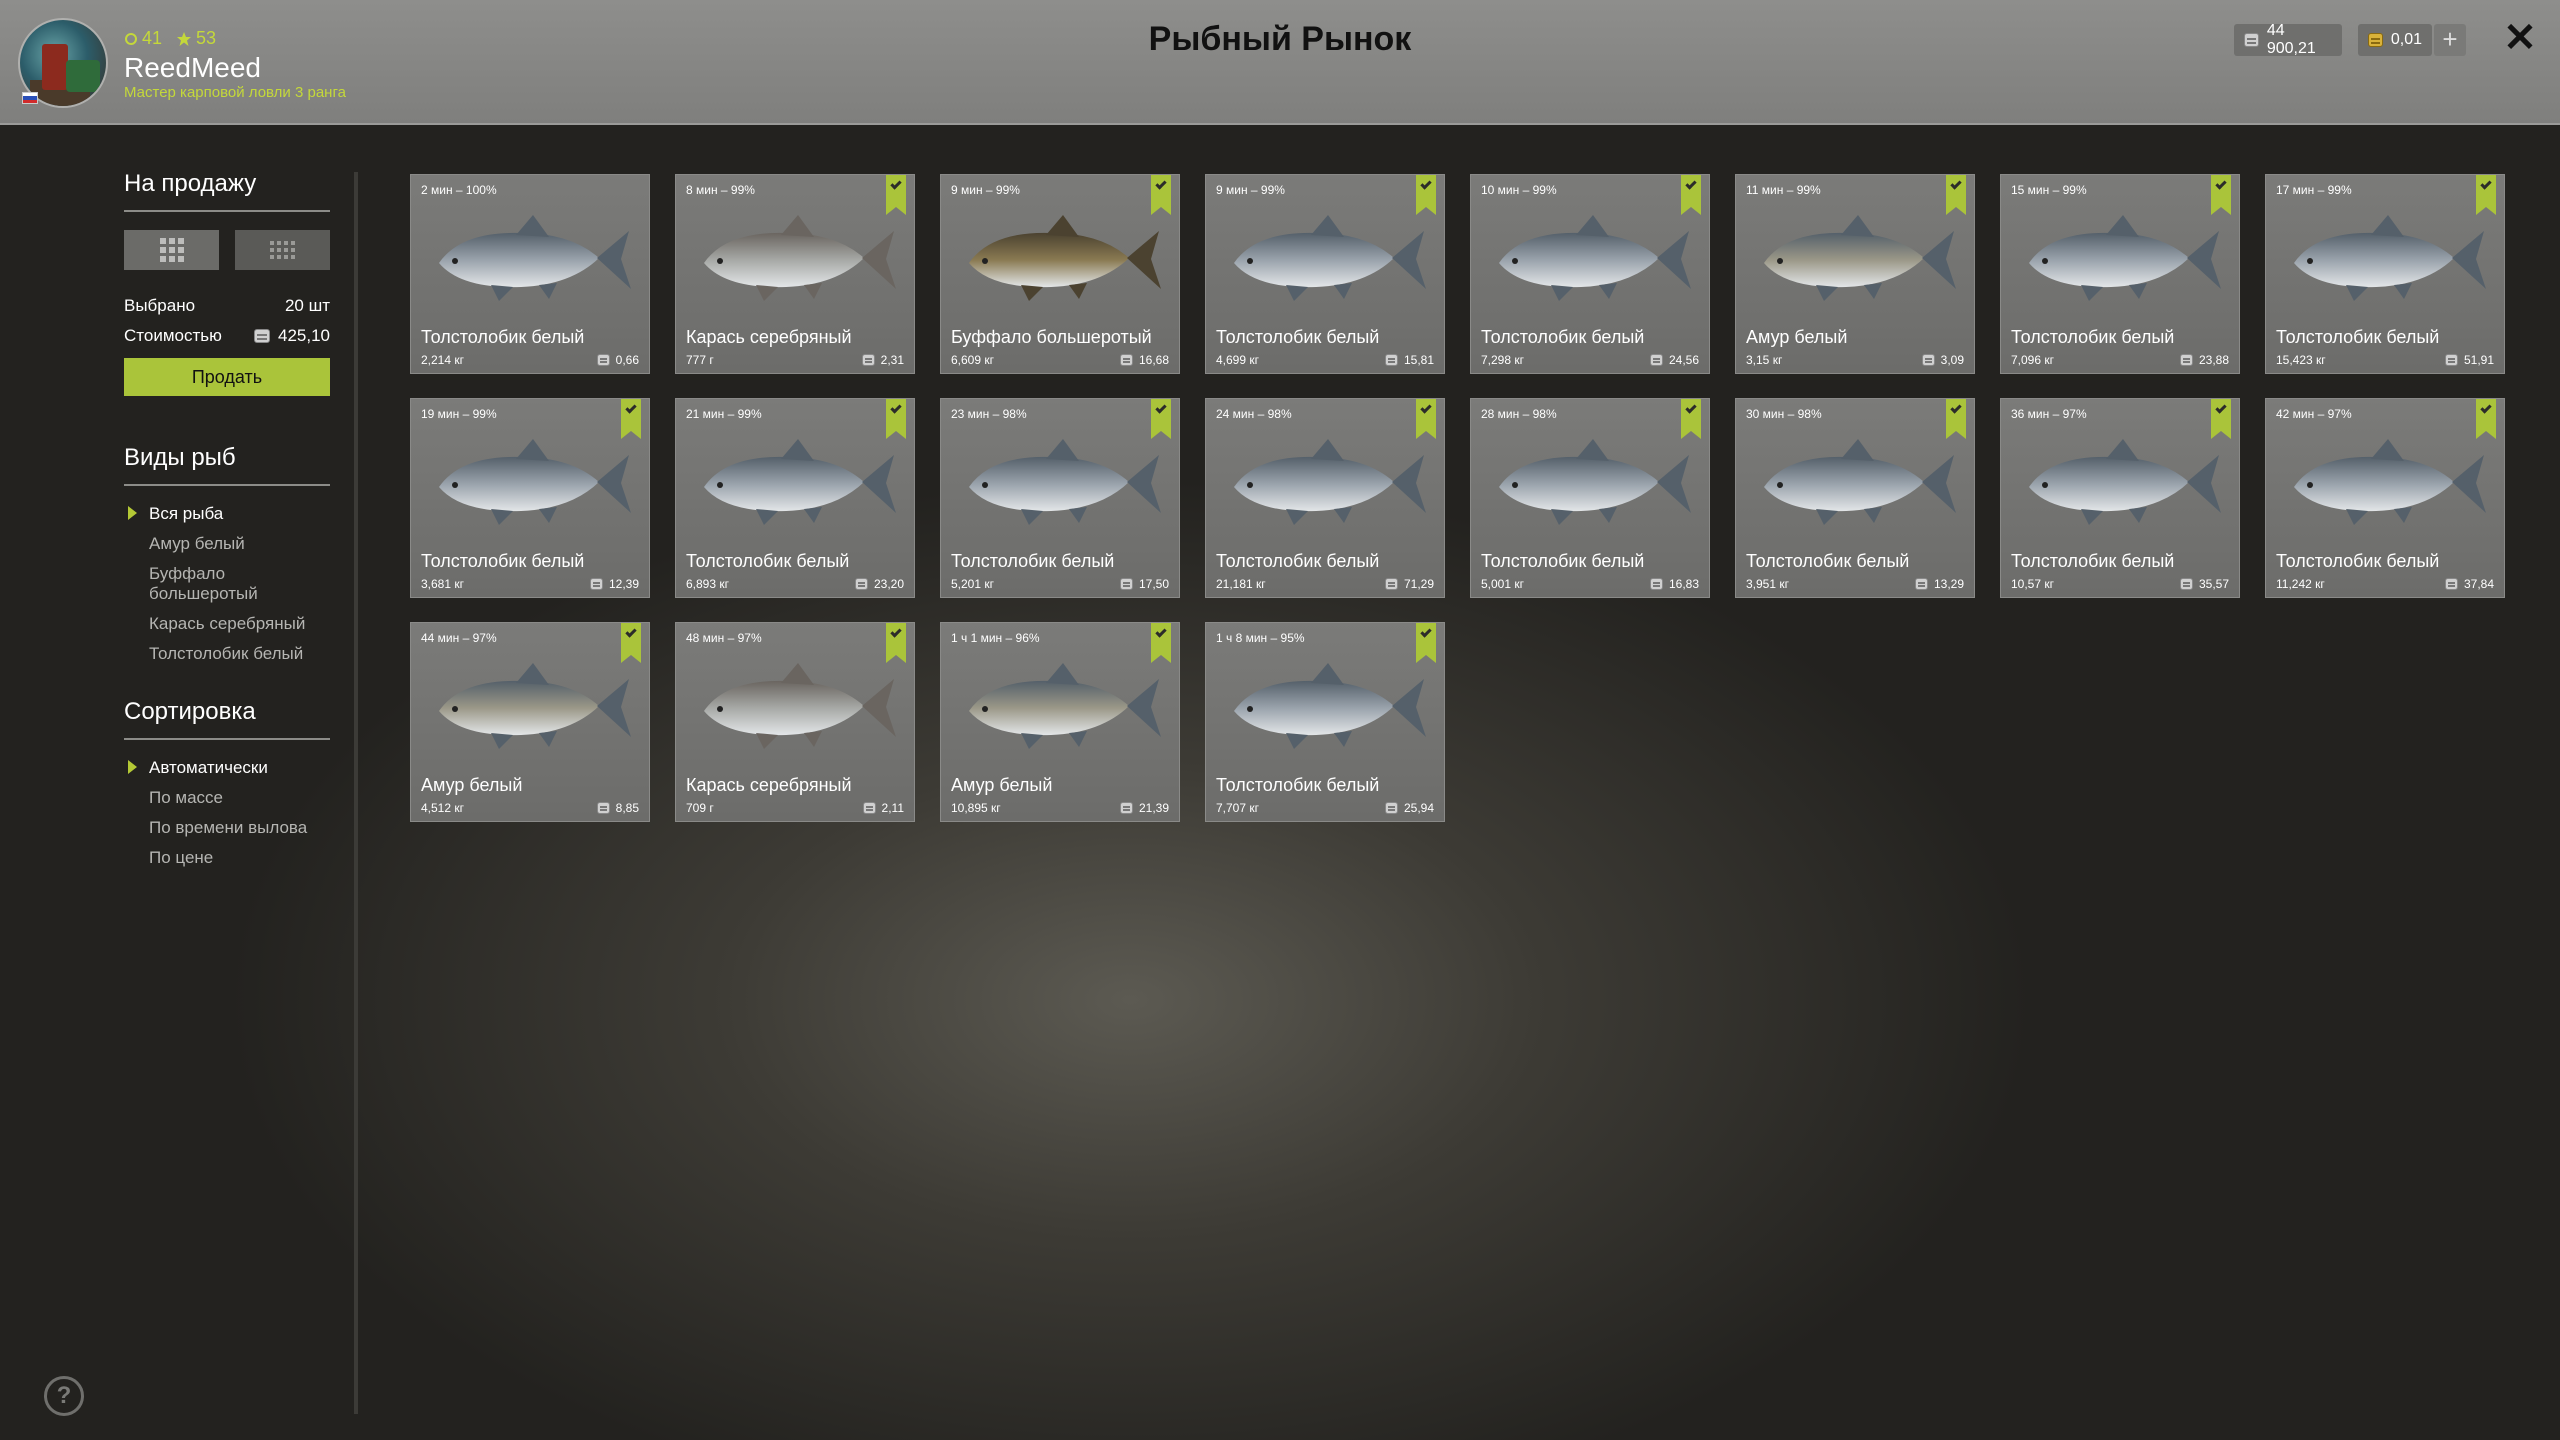  What do you see at coordinates (1784, 414) in the screenshot?
I see `catch-time: 30 мин – 98%` at bounding box center [1784, 414].